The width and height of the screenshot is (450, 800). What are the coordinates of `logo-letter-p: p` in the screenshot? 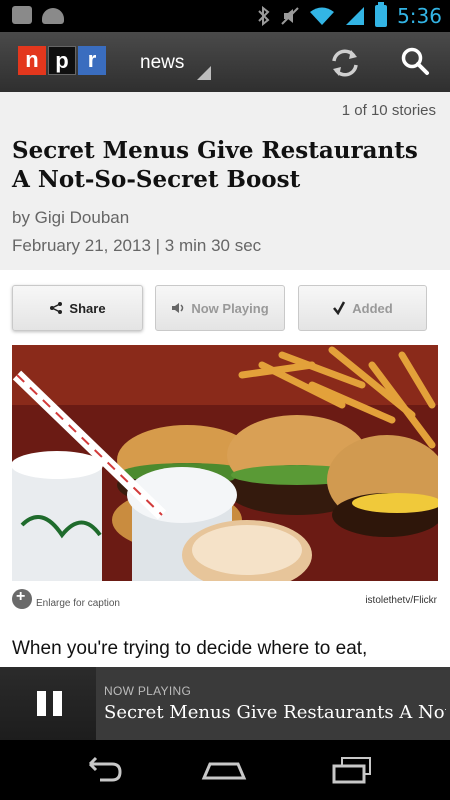 It's located at (62, 60).